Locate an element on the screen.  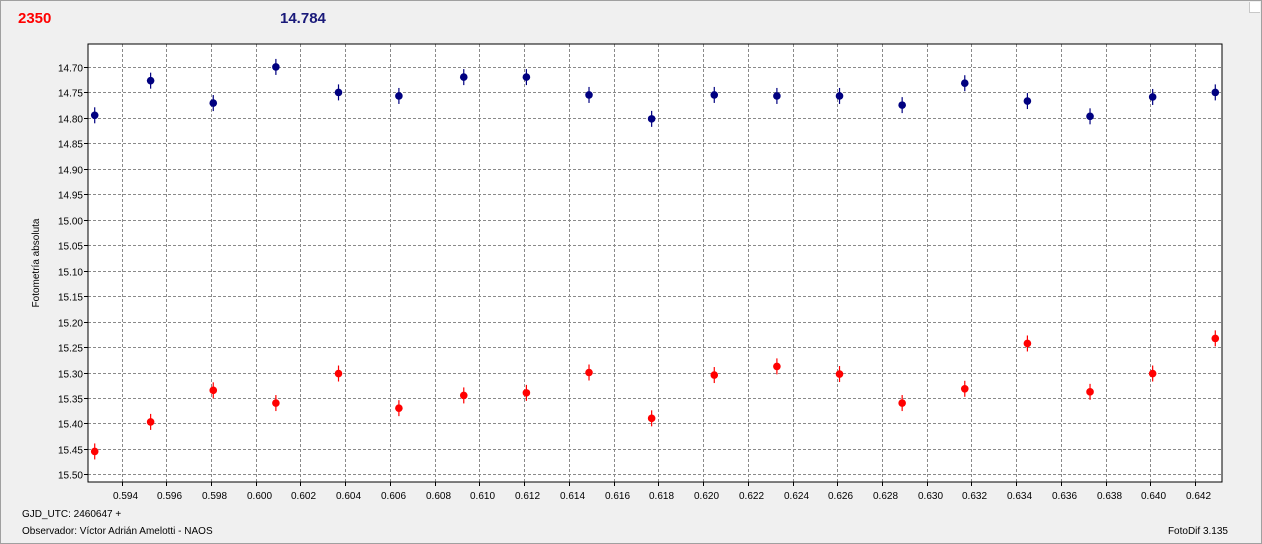
x-tick-label: 0.614 is located at coordinates (572, 496).